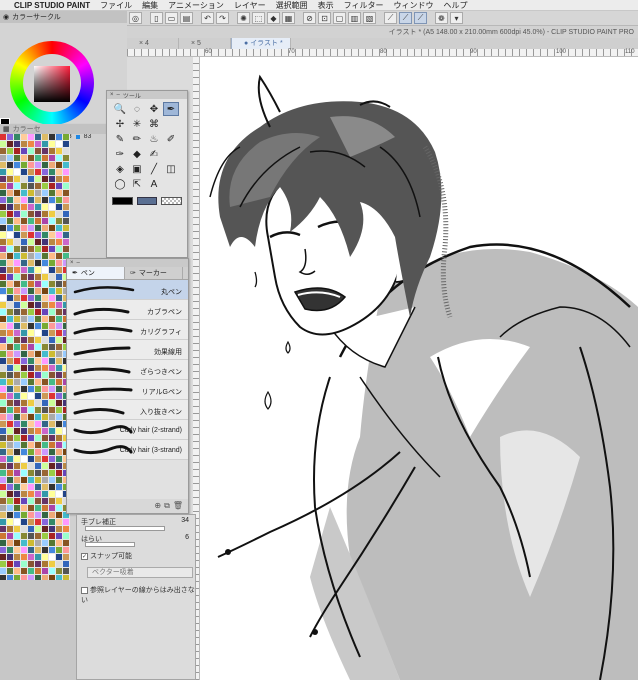 The width and height of the screenshot is (638, 680). What do you see at coordinates (186, 18) in the screenshot?
I see `save-button: ▤` at bounding box center [186, 18].